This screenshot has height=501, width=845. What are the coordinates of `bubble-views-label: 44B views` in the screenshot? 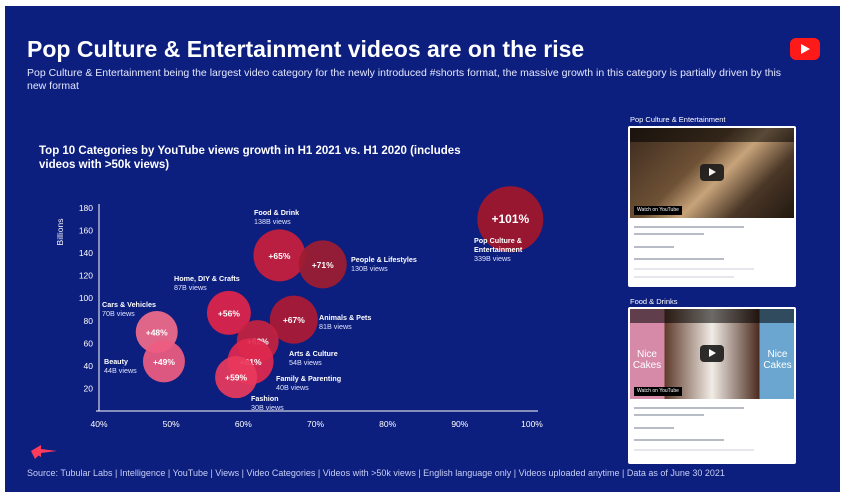 It's located at (120, 370).